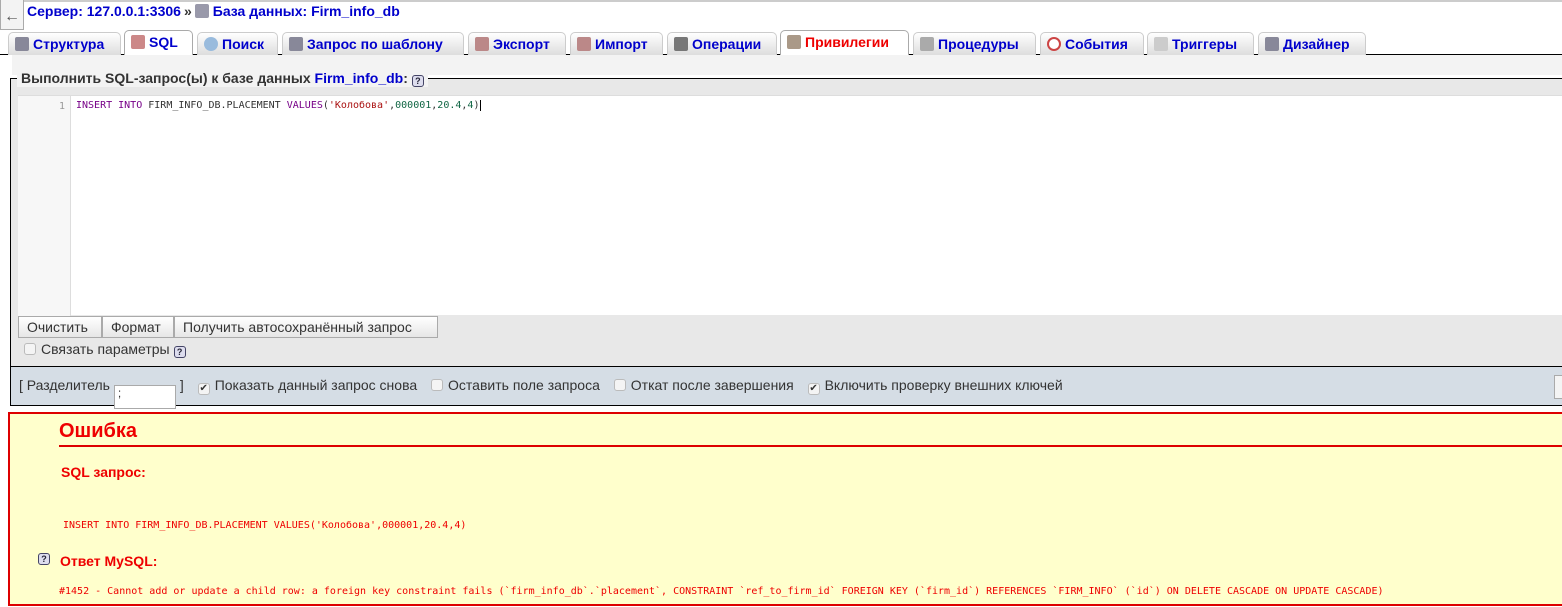 This screenshot has width=1562, height=607. I want to click on tab-label: Триггеры, so click(1205, 44).